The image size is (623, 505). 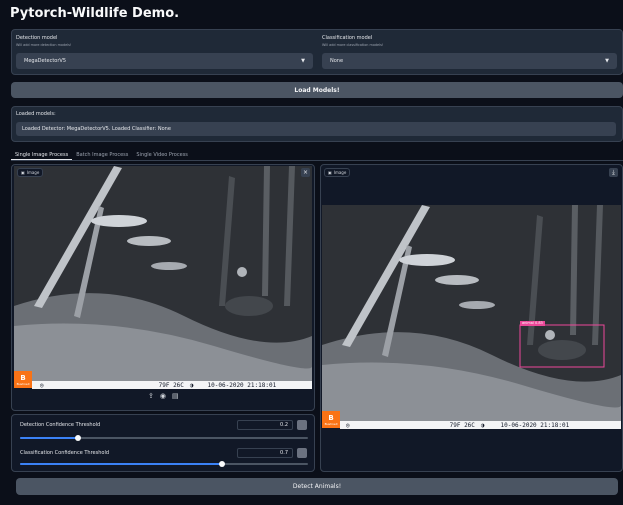 I want to click on classification-threshold-label: Classification Confidence Threshold, so click(x=65, y=453).